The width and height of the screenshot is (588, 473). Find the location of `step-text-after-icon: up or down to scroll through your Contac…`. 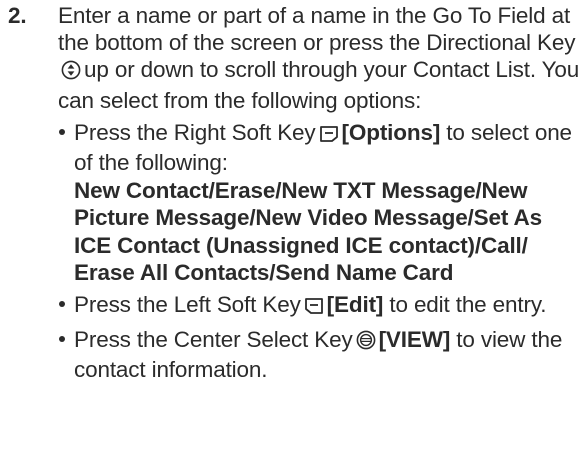

step-text-after-icon: up or down to scroll through your Contac… is located at coordinates (319, 85).